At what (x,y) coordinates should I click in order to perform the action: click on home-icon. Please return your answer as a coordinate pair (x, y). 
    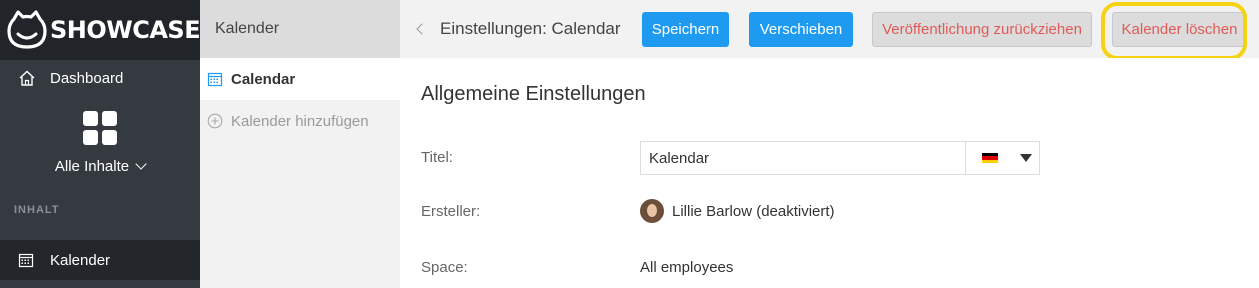
    Looking at the image, I should click on (27, 78).